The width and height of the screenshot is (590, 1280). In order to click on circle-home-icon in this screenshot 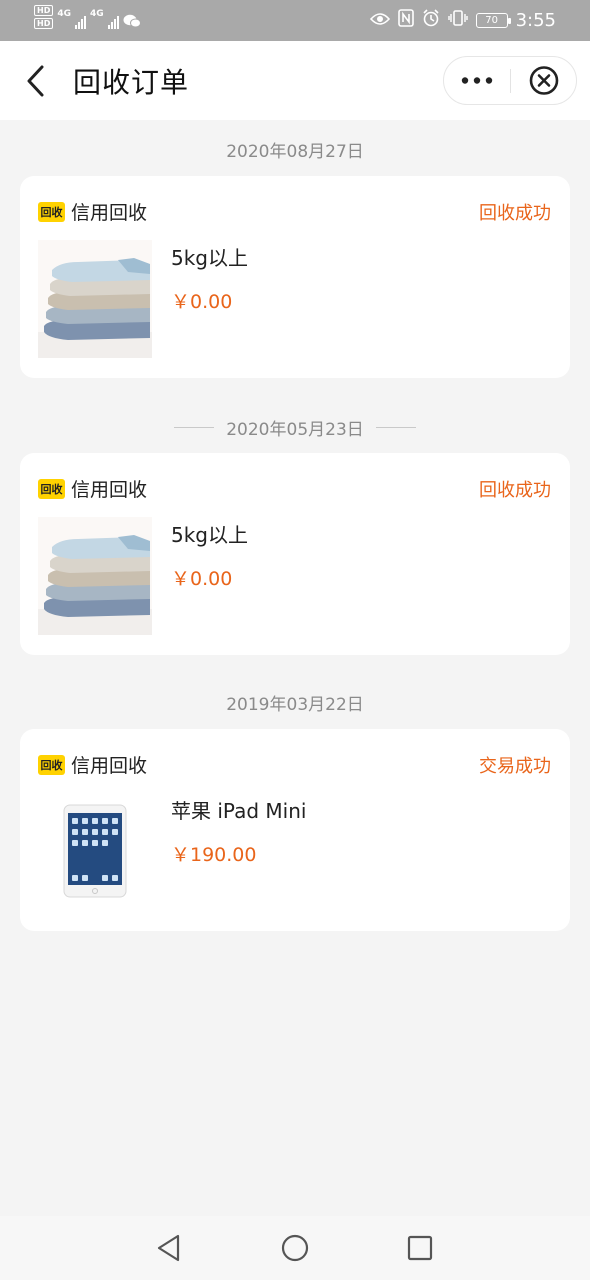, I will do `click(295, 1248)`.